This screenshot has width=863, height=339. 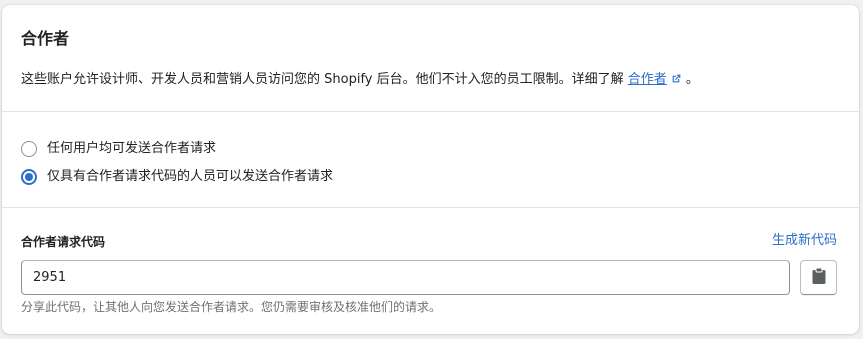 I want to click on request-code-help-text: 分享此代码，让其他人向您发送合作者请求。您仍需要审核及核准他们的请求。, so click(x=231, y=307).